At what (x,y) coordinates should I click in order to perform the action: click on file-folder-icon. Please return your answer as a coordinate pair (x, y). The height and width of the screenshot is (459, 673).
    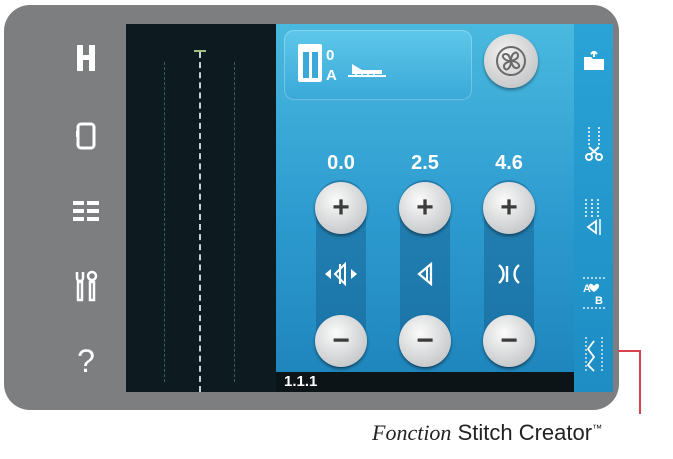
    Looking at the image, I should click on (593, 61).